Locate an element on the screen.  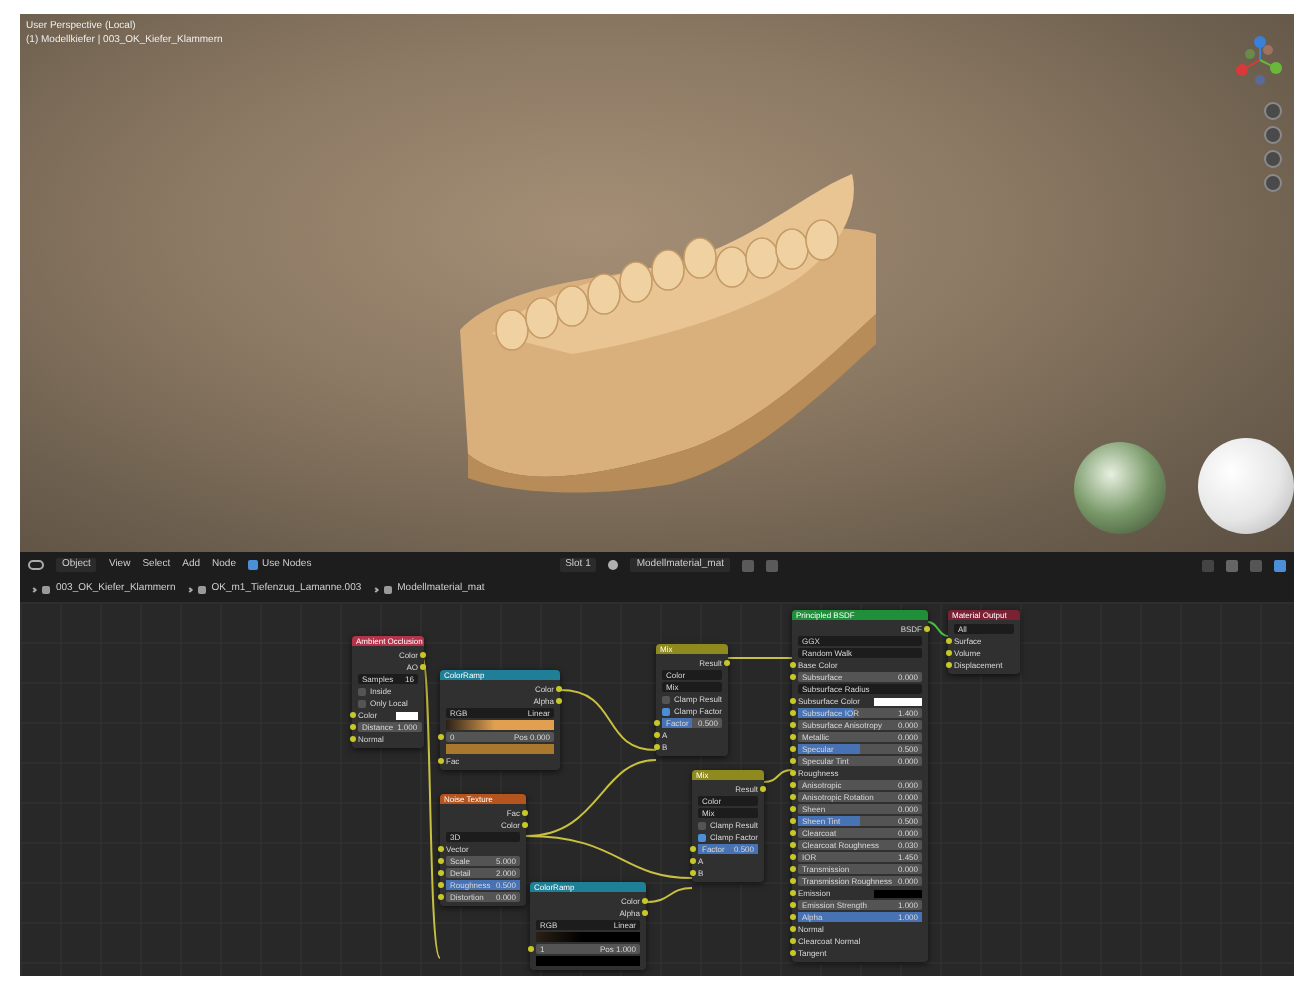
shader-node is located at coordinates (860, 786).